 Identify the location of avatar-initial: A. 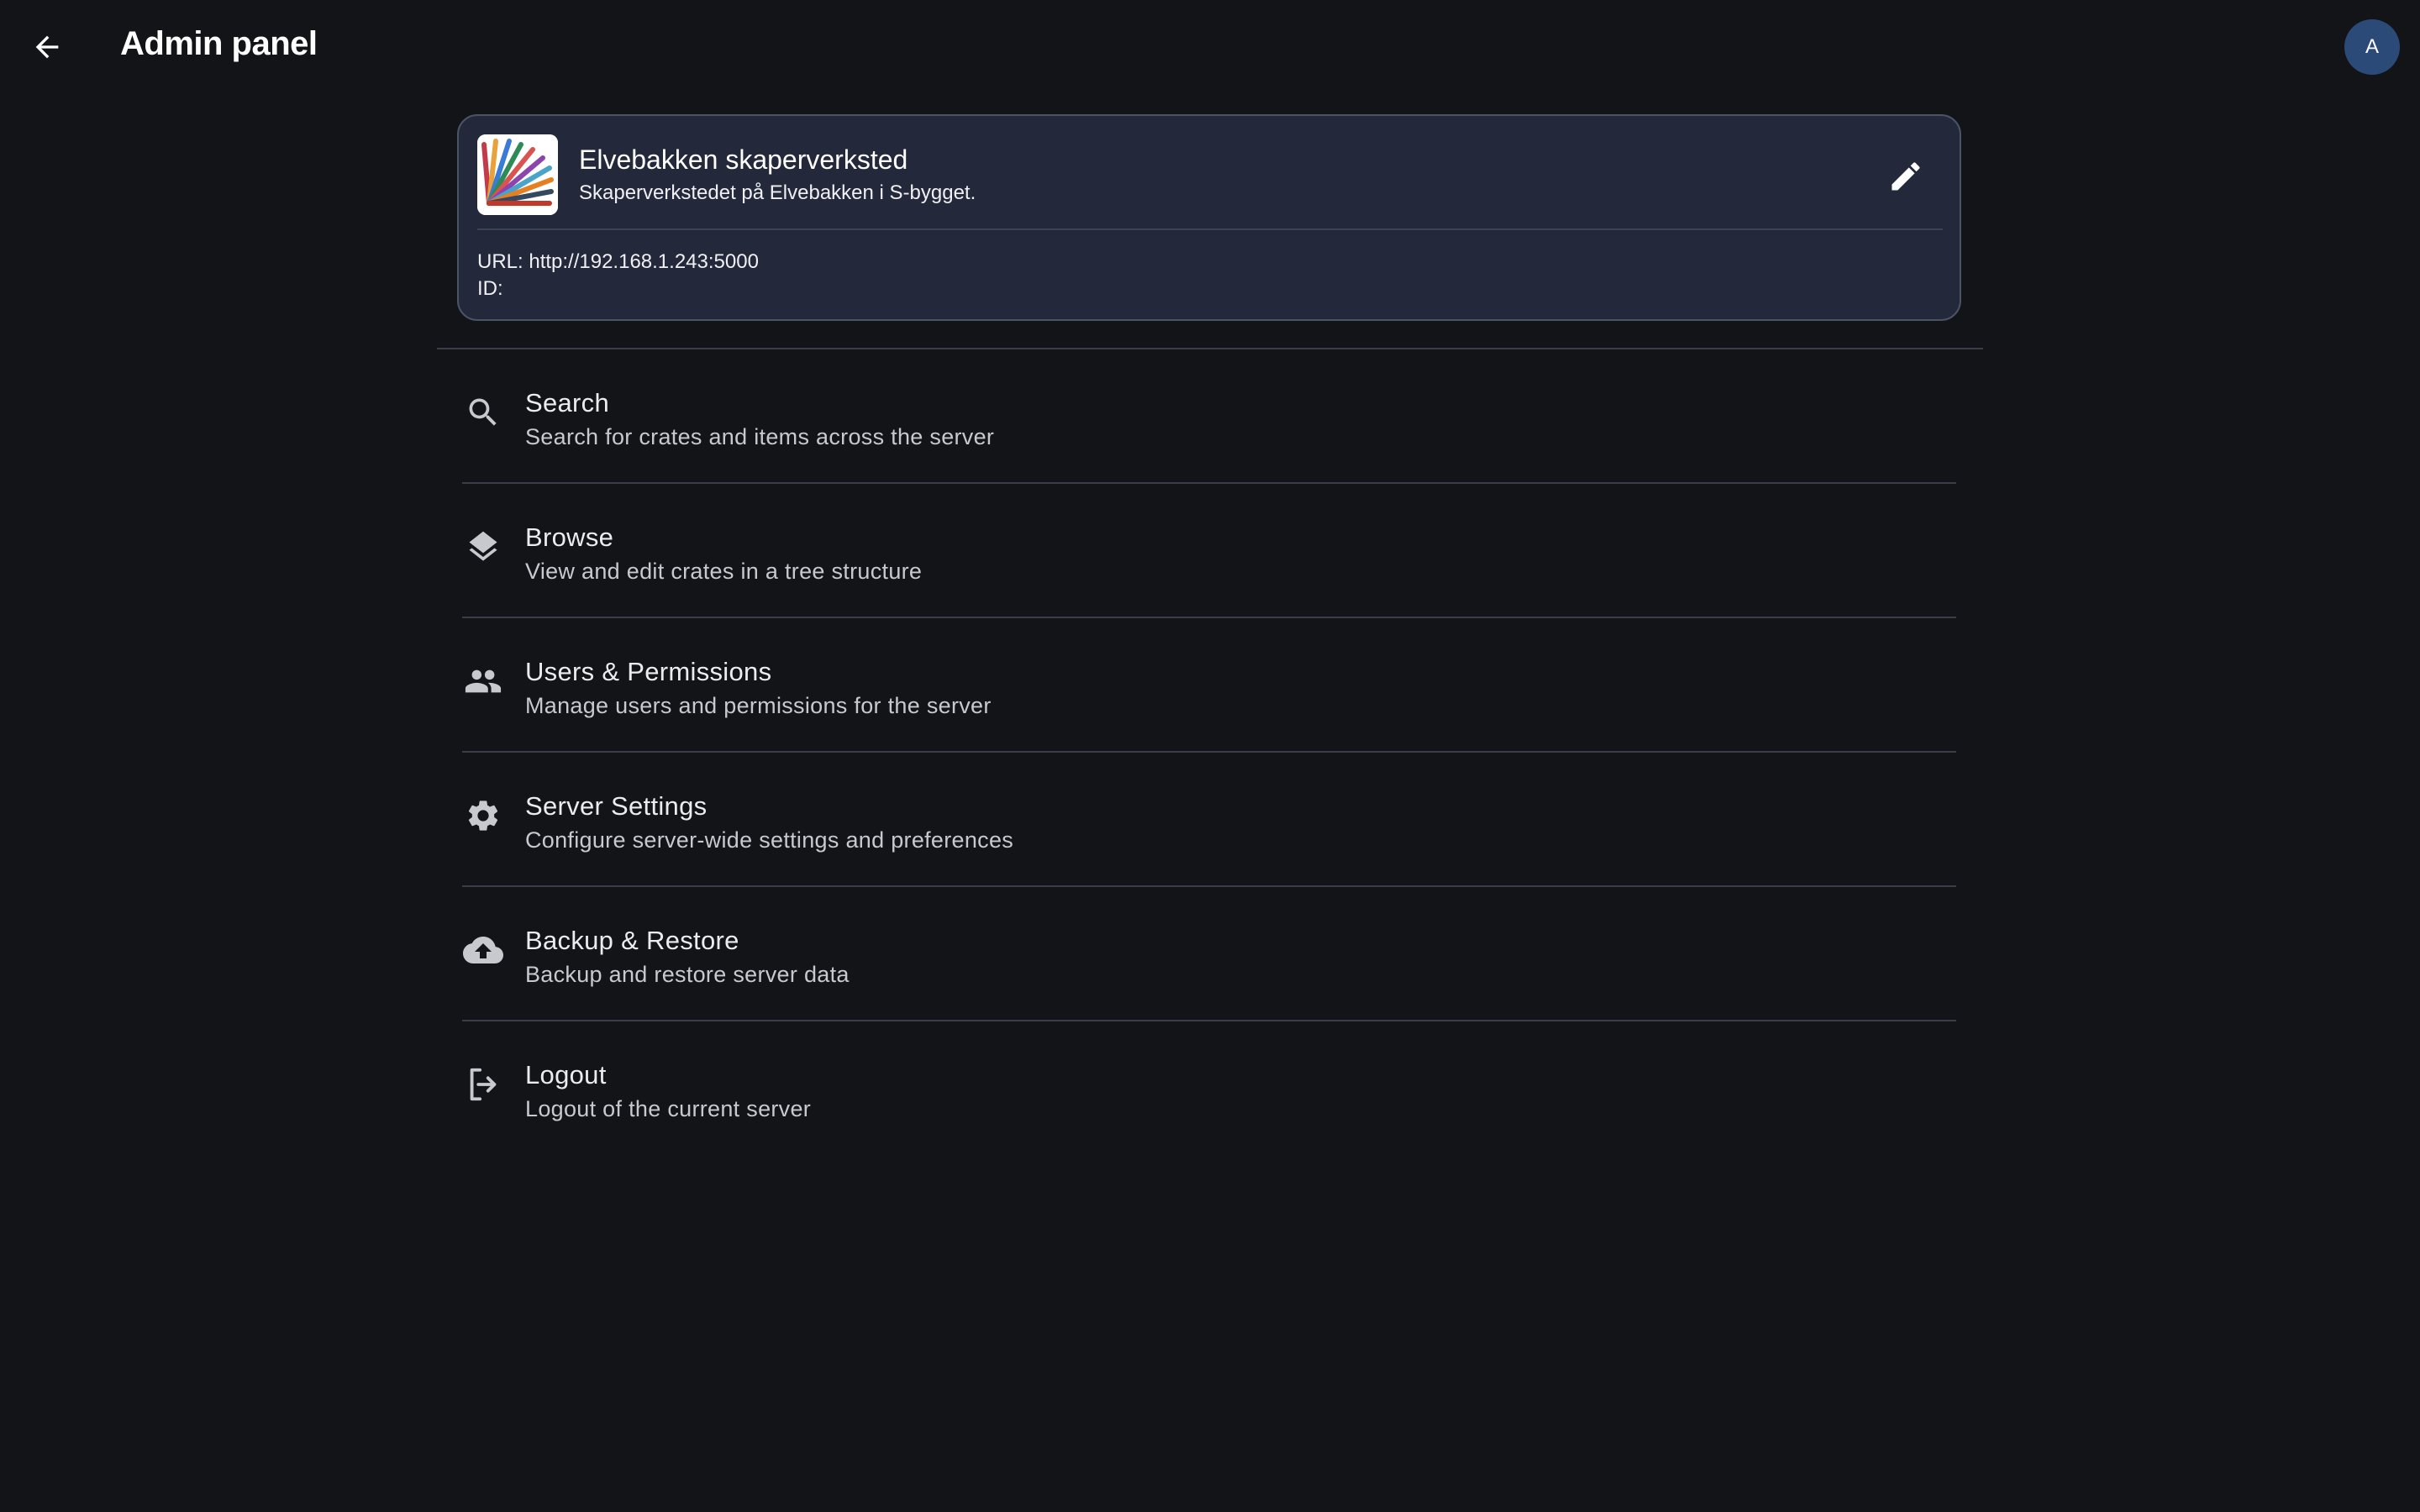
(2372, 46).